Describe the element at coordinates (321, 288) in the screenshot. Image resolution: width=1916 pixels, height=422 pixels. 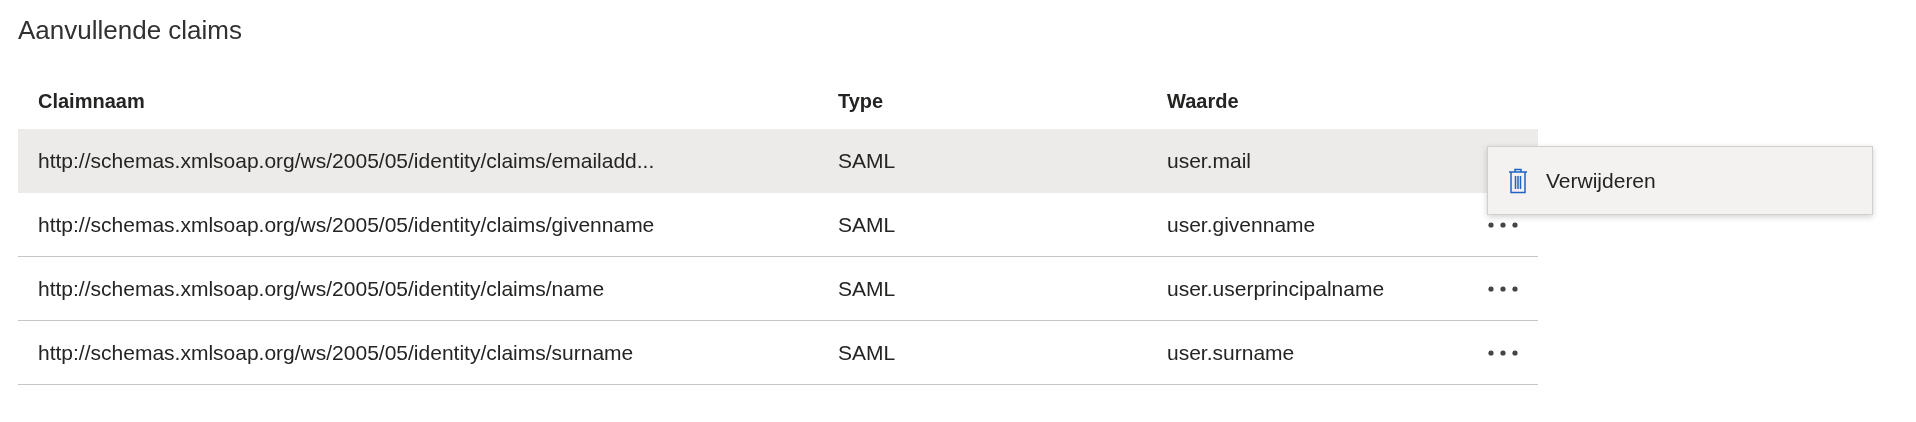
I see `table-cell: http://schemas.xmlsoap.org/ws/2005/05/identity/claims/name` at that location.